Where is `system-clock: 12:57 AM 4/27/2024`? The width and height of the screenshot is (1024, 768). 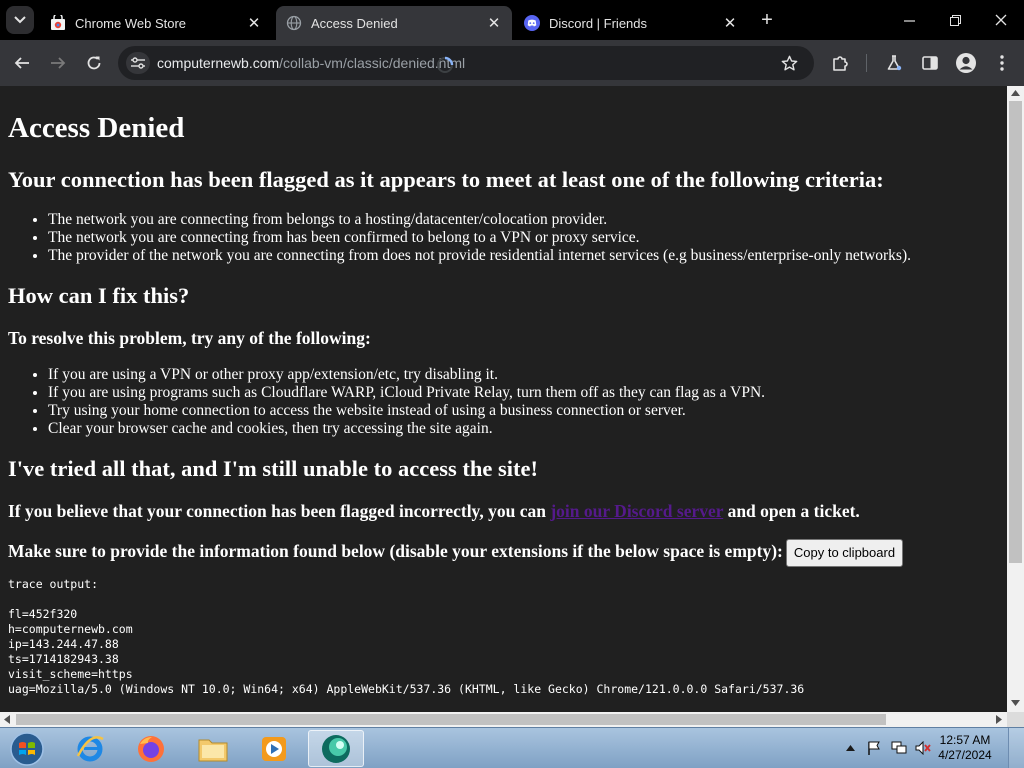 system-clock: 12:57 AM 4/27/2024 is located at coordinates (965, 748).